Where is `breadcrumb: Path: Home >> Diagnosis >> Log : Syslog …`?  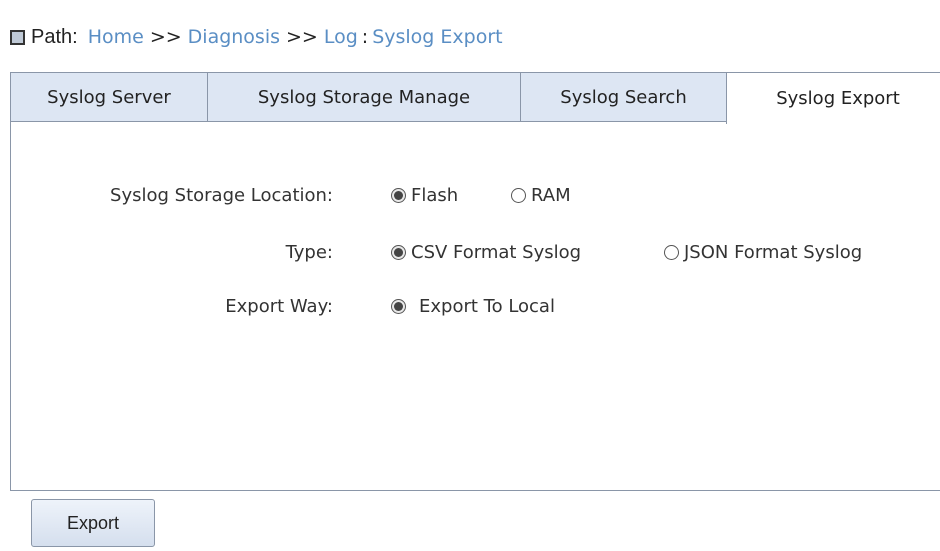 breadcrumb: Path: Home >> Diagnosis >> Log : Syslog … is located at coordinates (256, 37).